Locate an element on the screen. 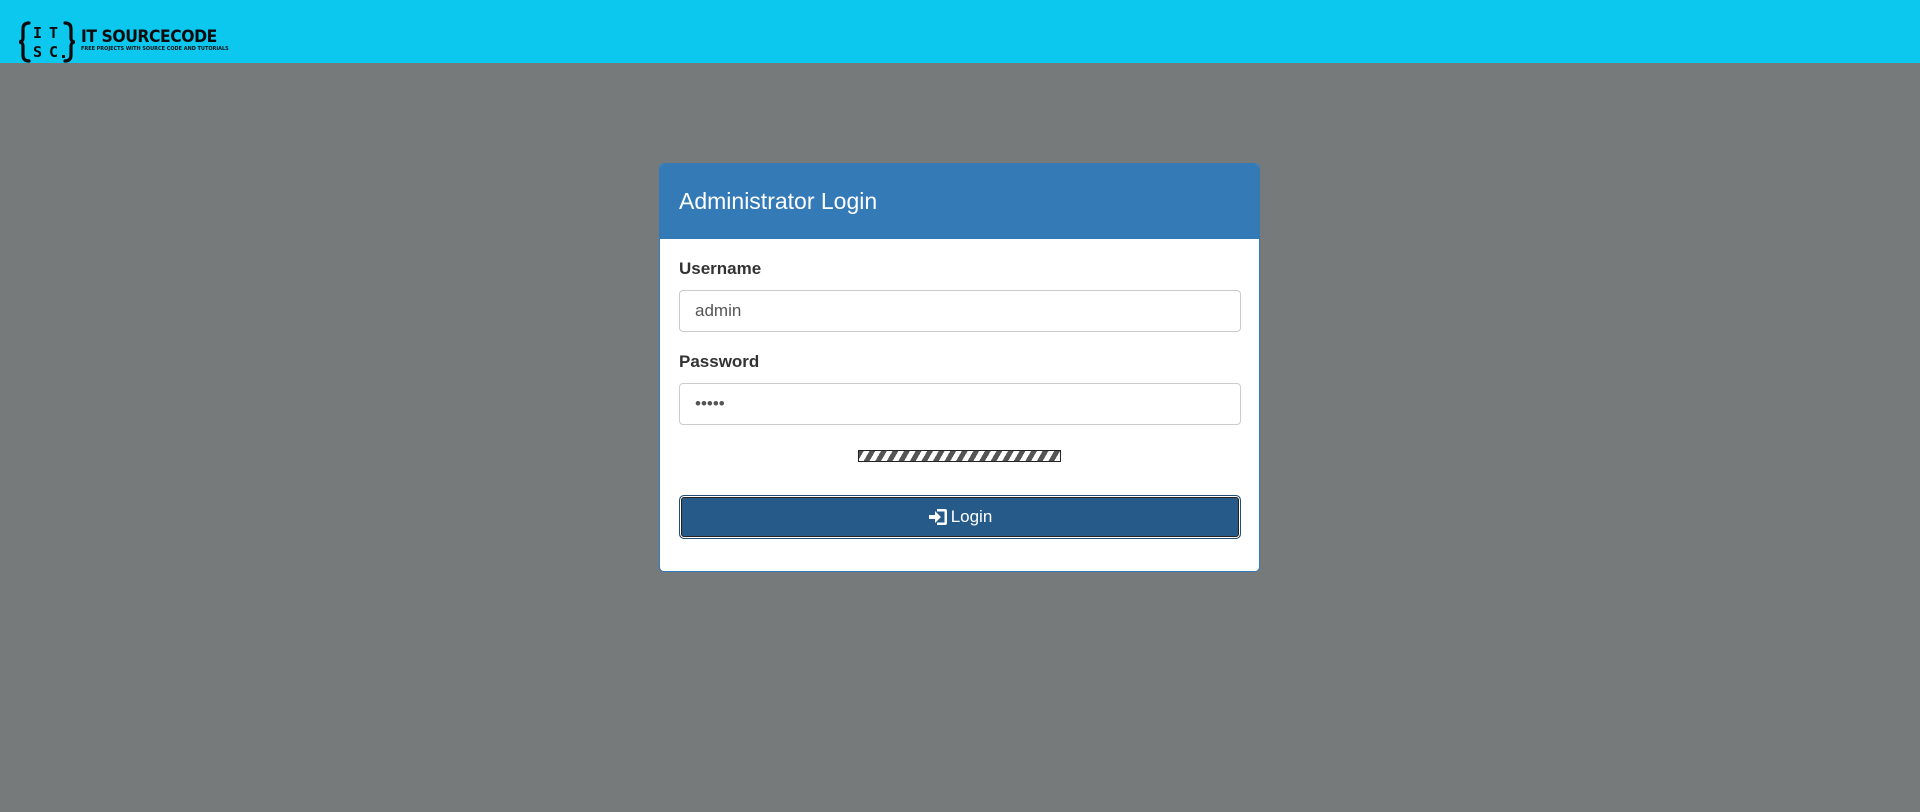 Image resolution: width=1920 pixels, height=812 pixels. panel-title: Administrator Login is located at coordinates (778, 201).